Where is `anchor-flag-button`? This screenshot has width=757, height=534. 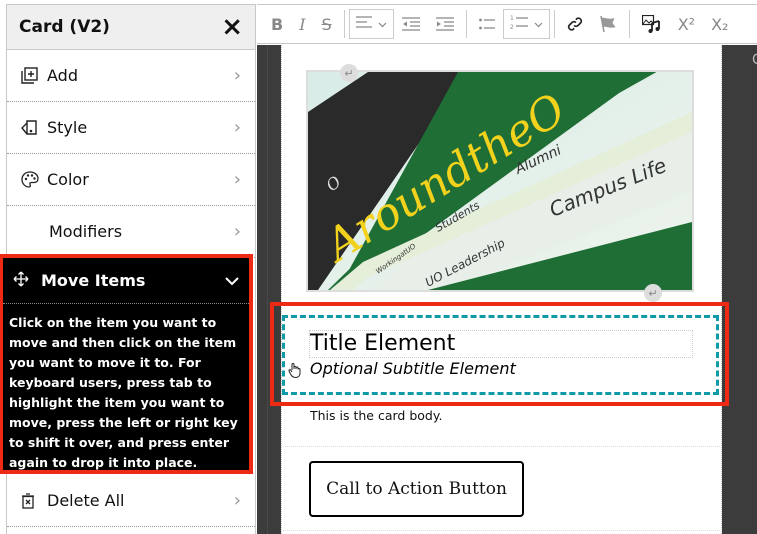
anchor-flag-button is located at coordinates (608, 24).